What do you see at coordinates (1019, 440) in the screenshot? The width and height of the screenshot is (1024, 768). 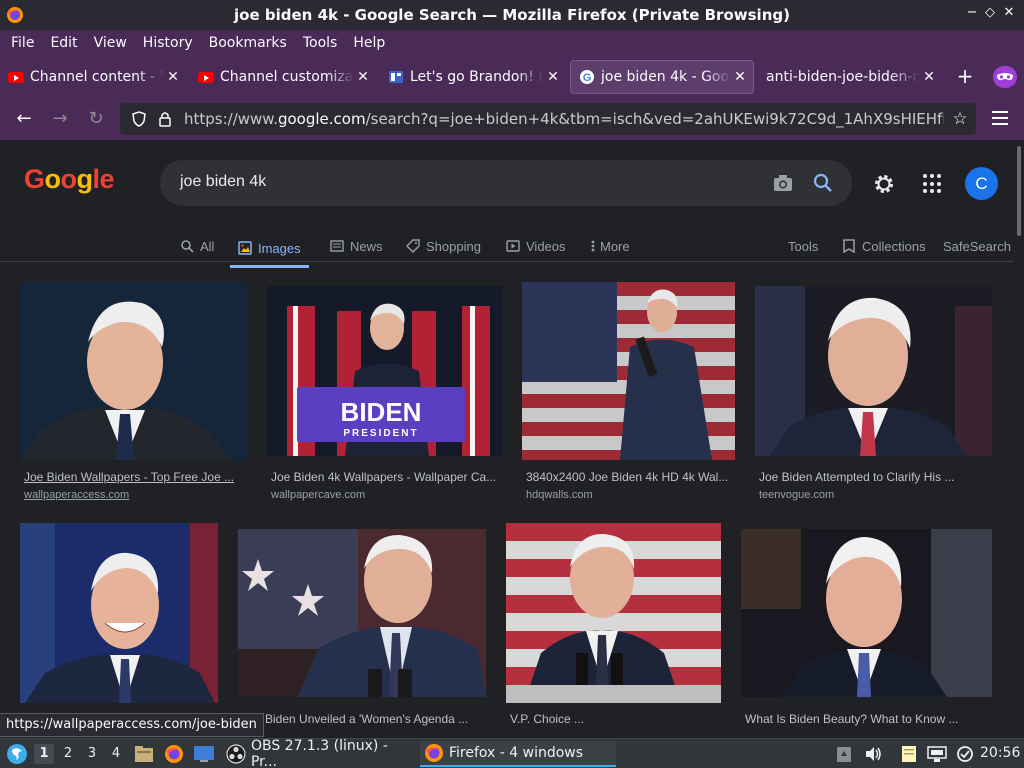 I see `page-scrollbar` at bounding box center [1019, 440].